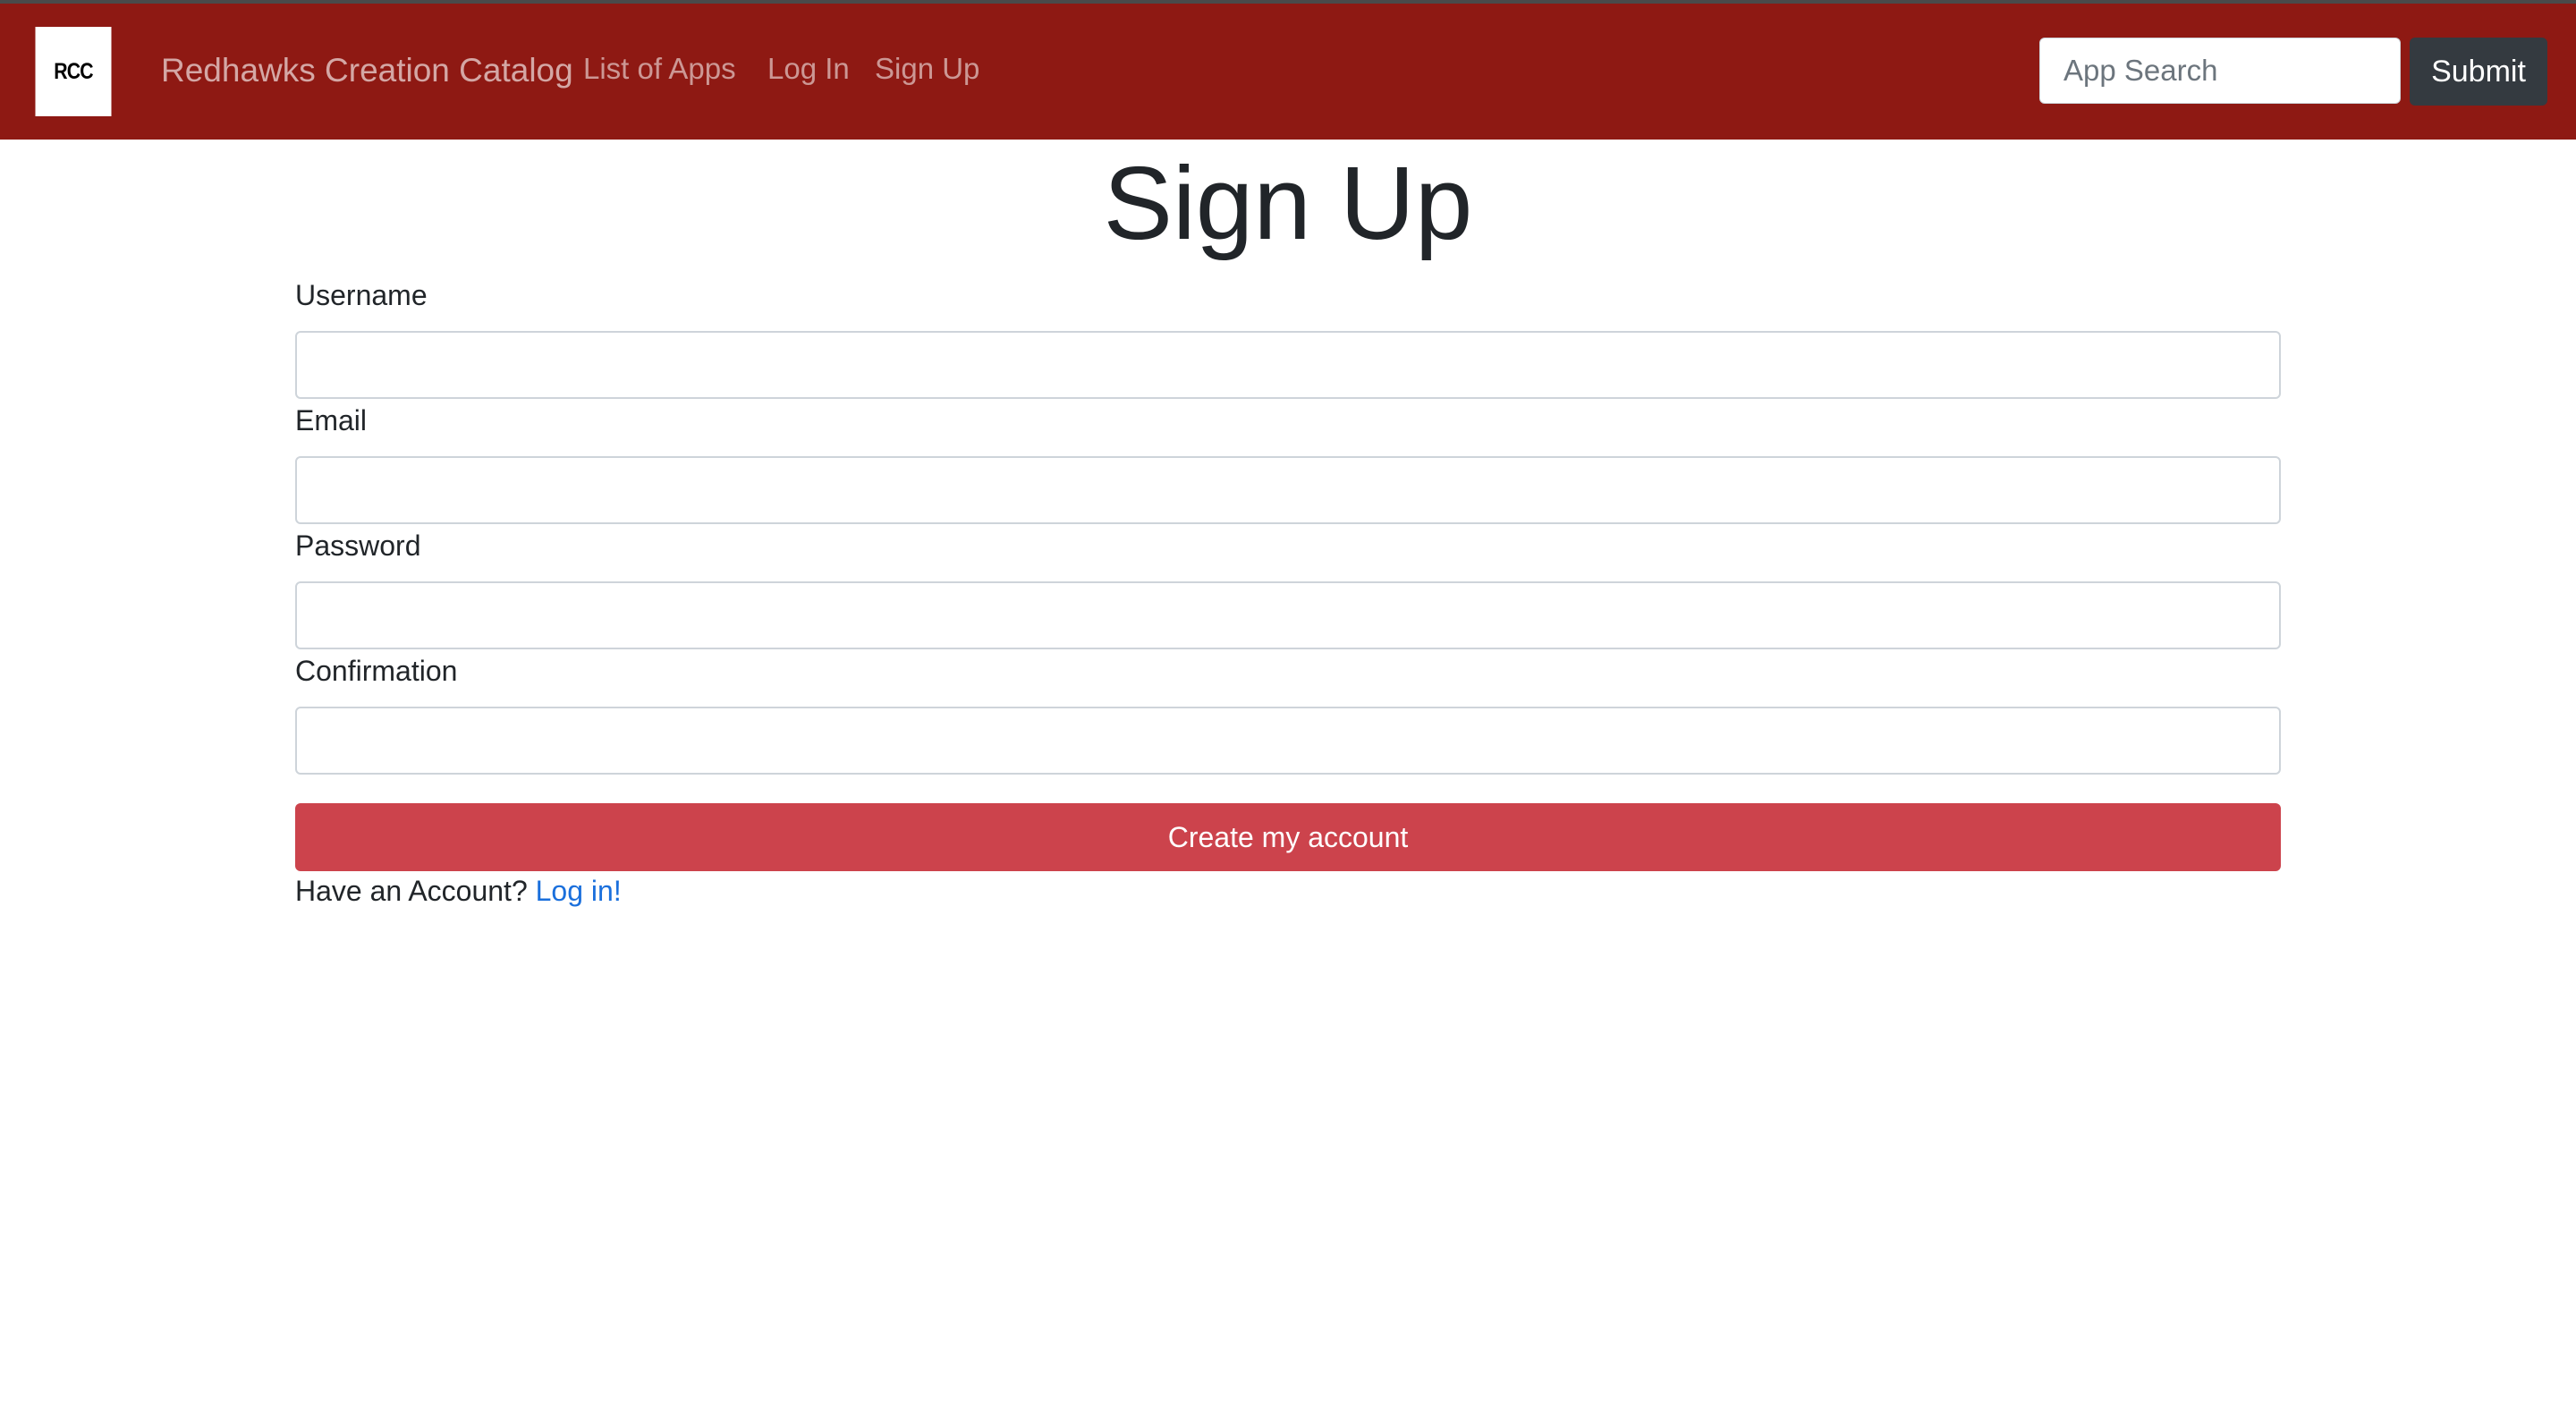  Describe the element at coordinates (659, 69) in the screenshot. I see `nav-list-of-apps: List of Apps` at that location.